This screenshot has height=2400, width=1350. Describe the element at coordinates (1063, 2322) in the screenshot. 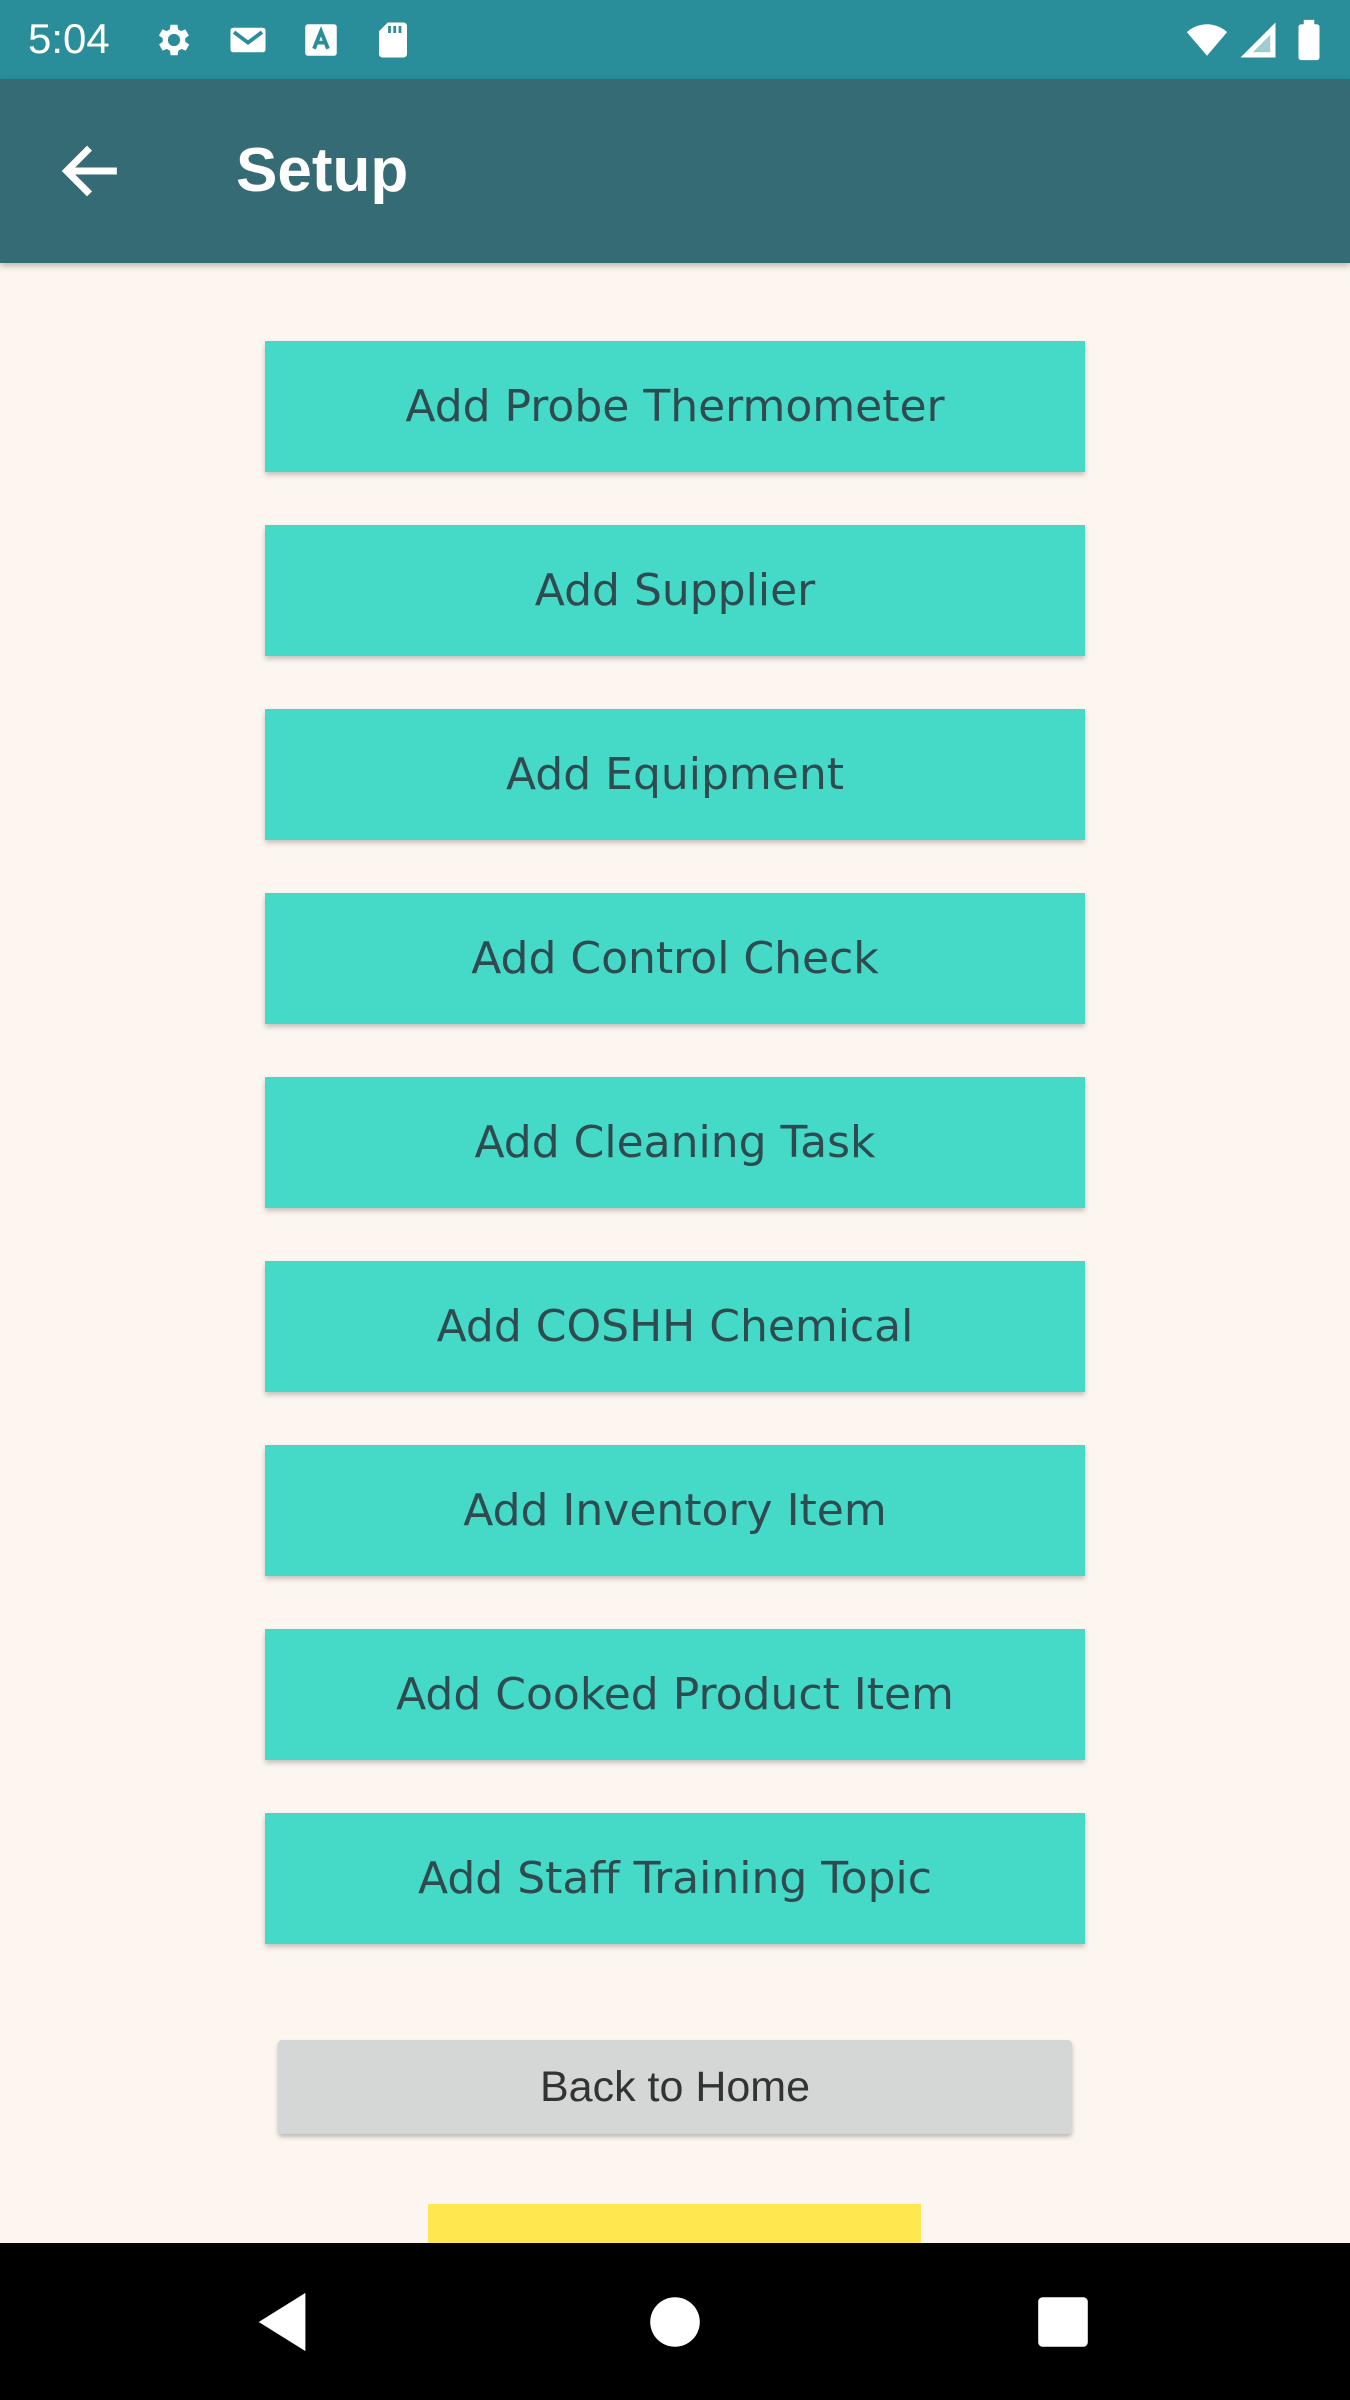

I see `recents-square-icon` at that location.